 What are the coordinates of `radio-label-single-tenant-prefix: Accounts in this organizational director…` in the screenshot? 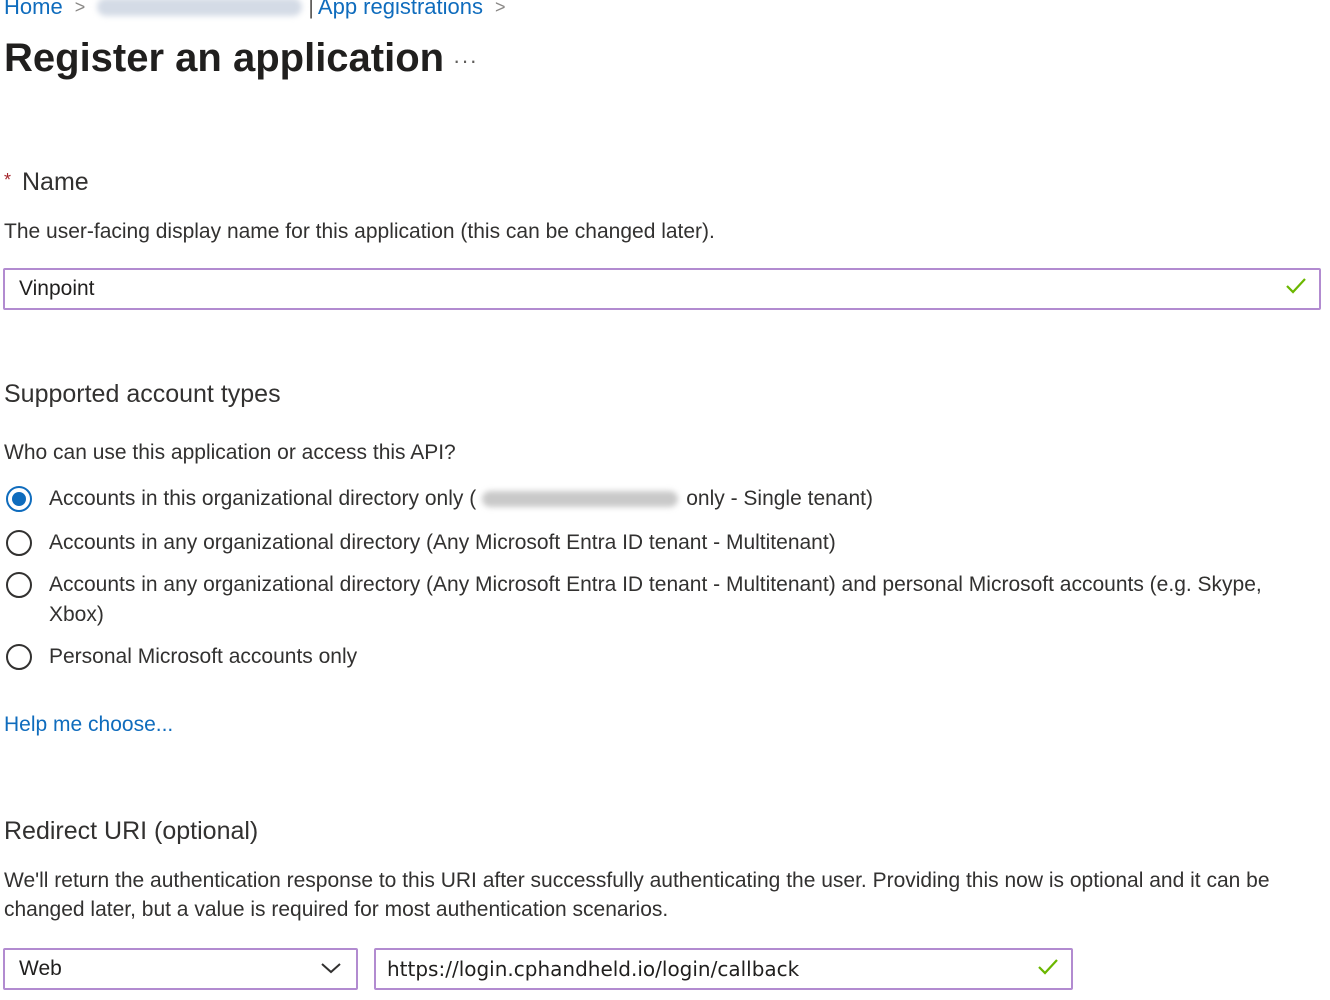 It's located at (263, 498).